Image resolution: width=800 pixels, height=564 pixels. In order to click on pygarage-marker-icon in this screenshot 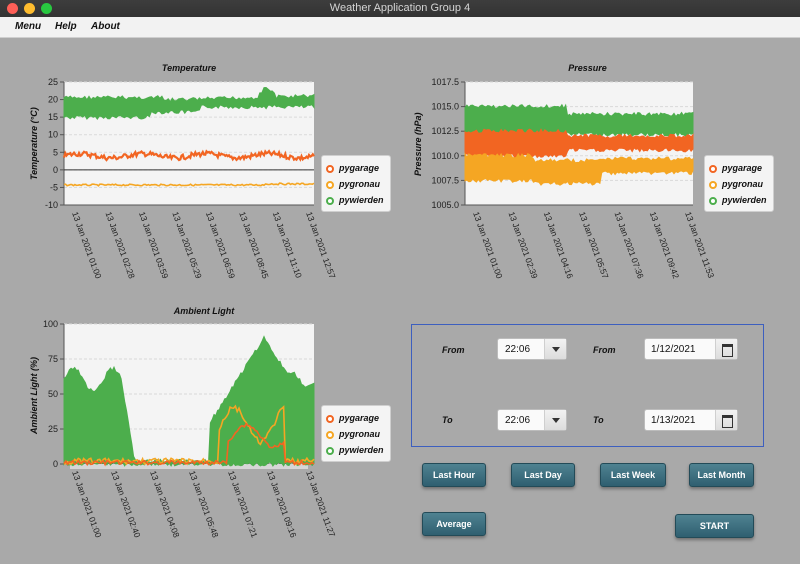, I will do `click(330, 418)`.